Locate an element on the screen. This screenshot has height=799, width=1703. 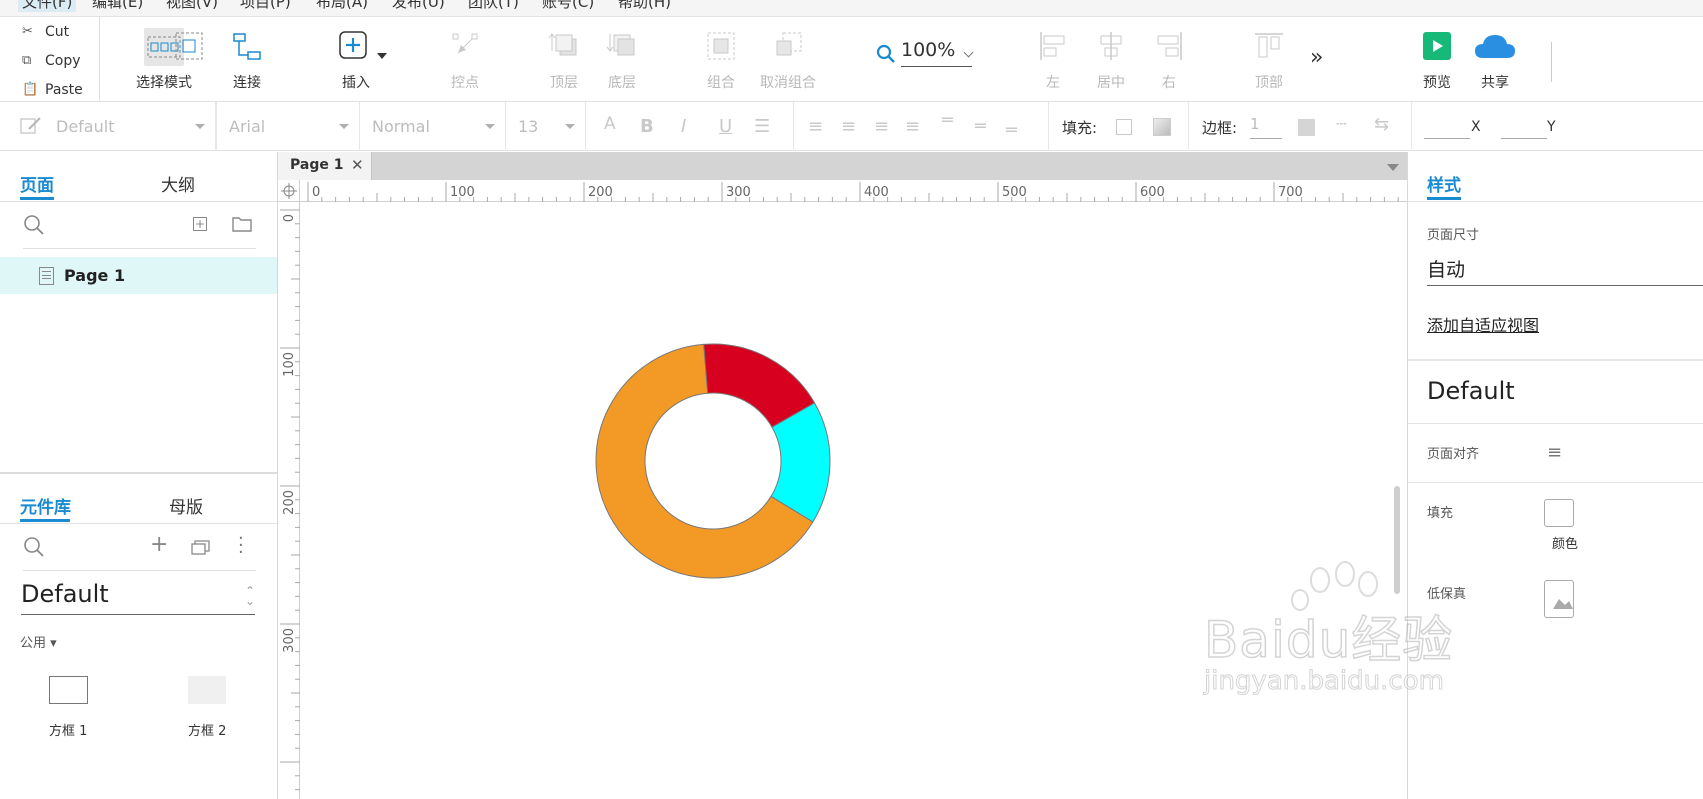
text-align-left-icon: ≡ is located at coordinates (815, 126).